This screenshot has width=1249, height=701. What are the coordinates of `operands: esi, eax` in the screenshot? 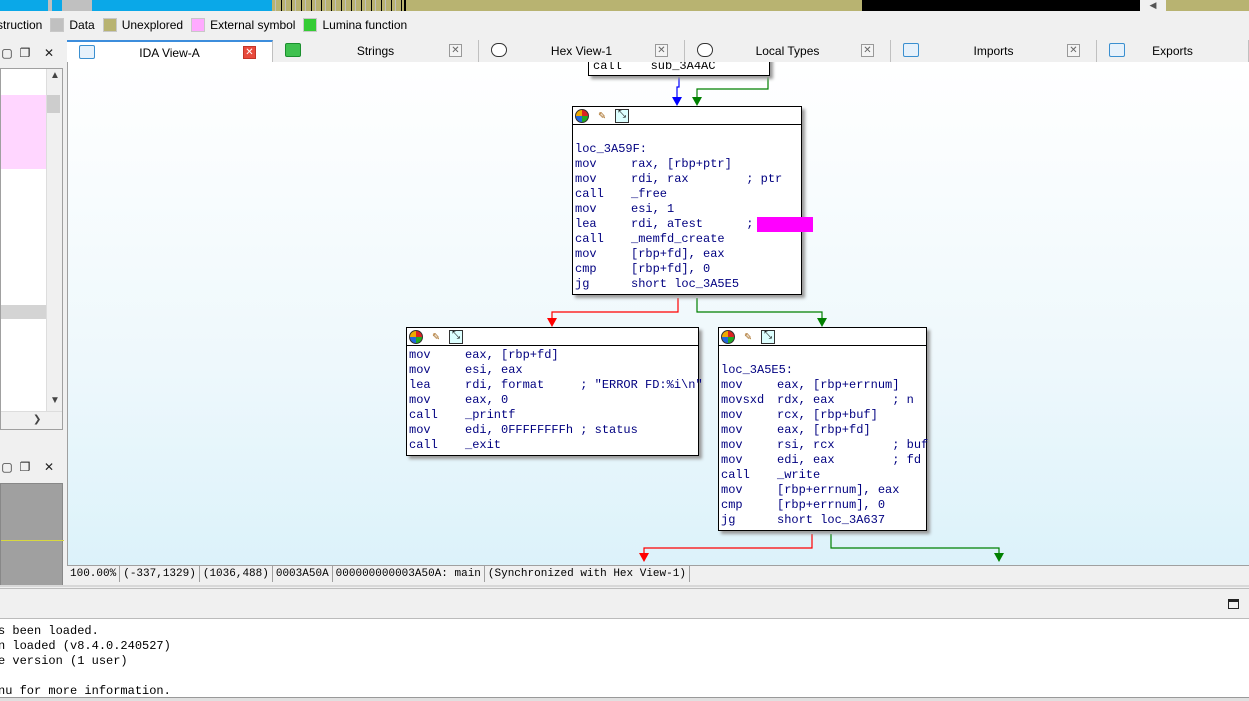 It's located at (494, 370).